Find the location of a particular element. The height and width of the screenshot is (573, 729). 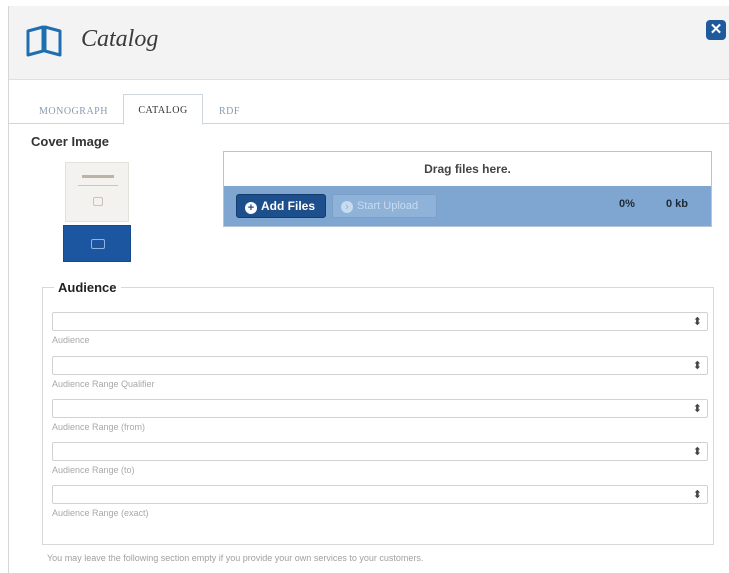

audience-range-exact-label: Audience Range (exact) is located at coordinates (100, 513).